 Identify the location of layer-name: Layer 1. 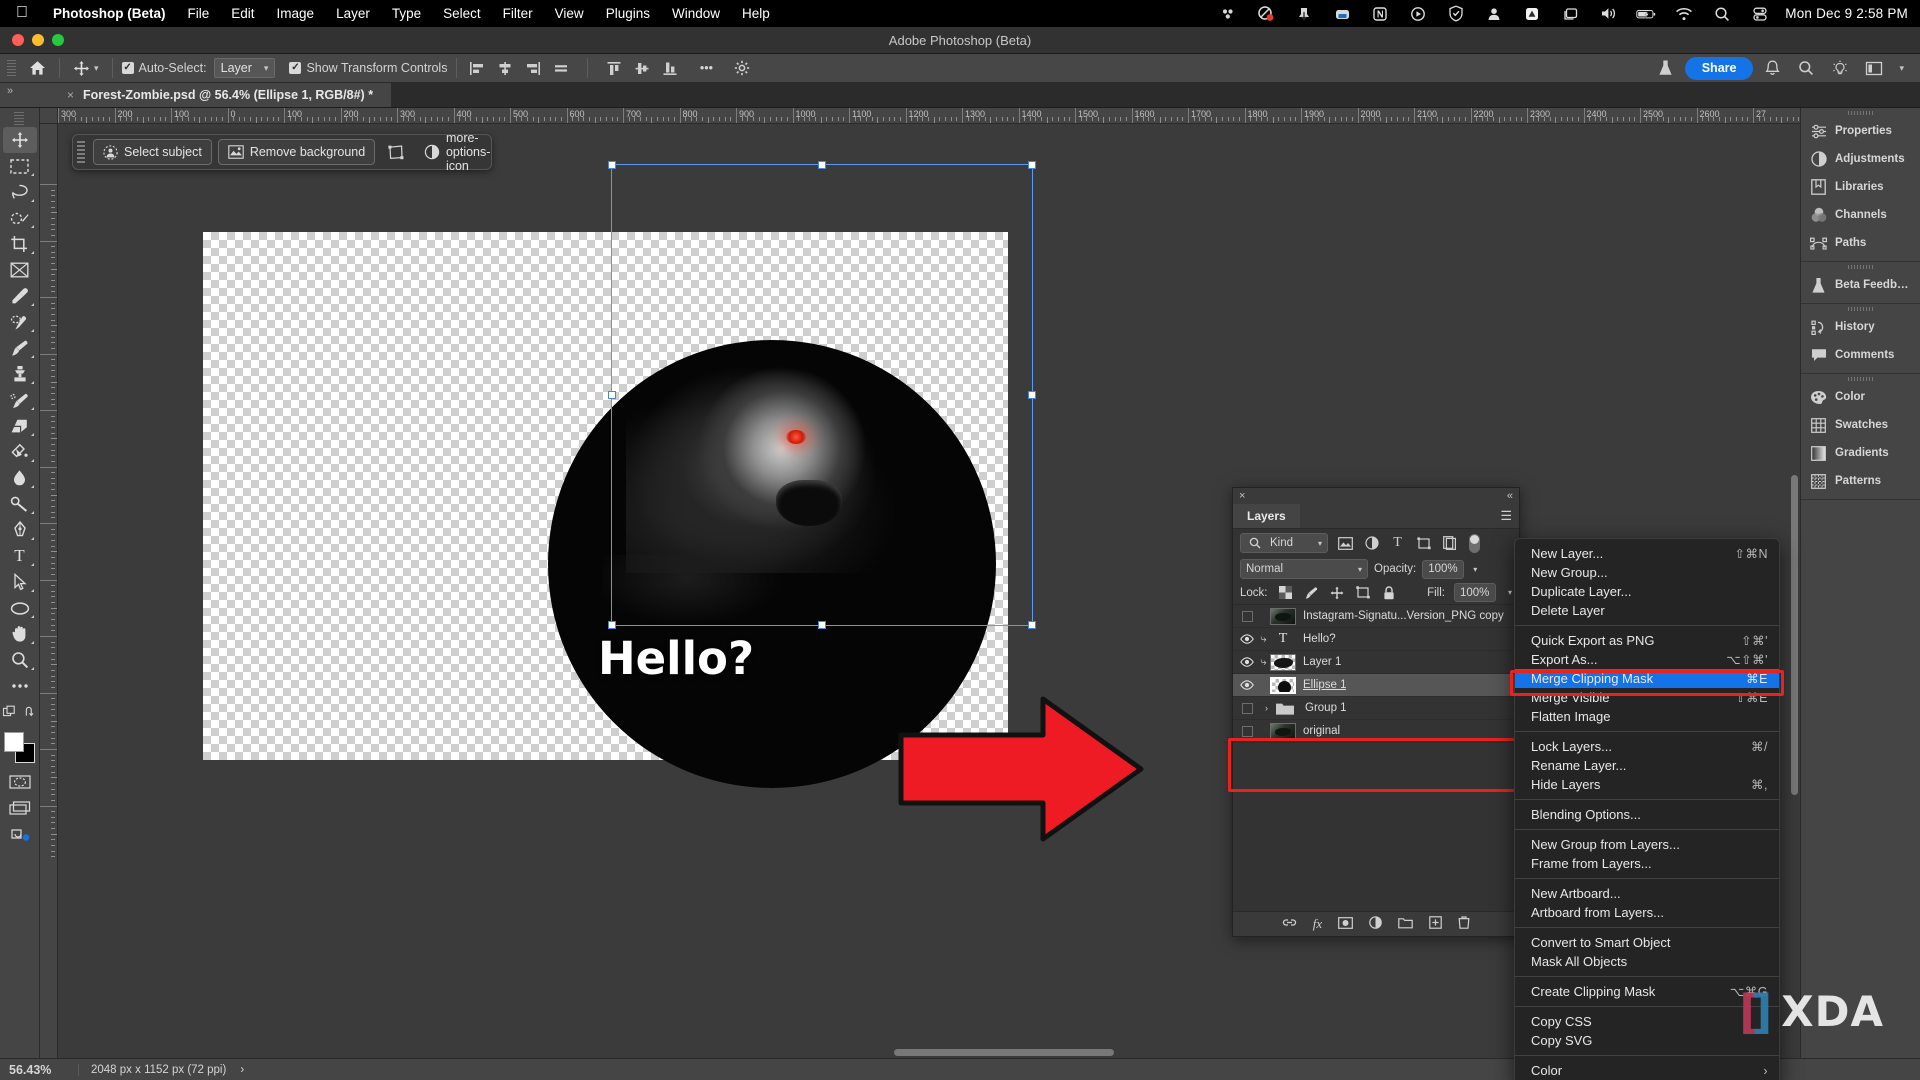
(1322, 662).